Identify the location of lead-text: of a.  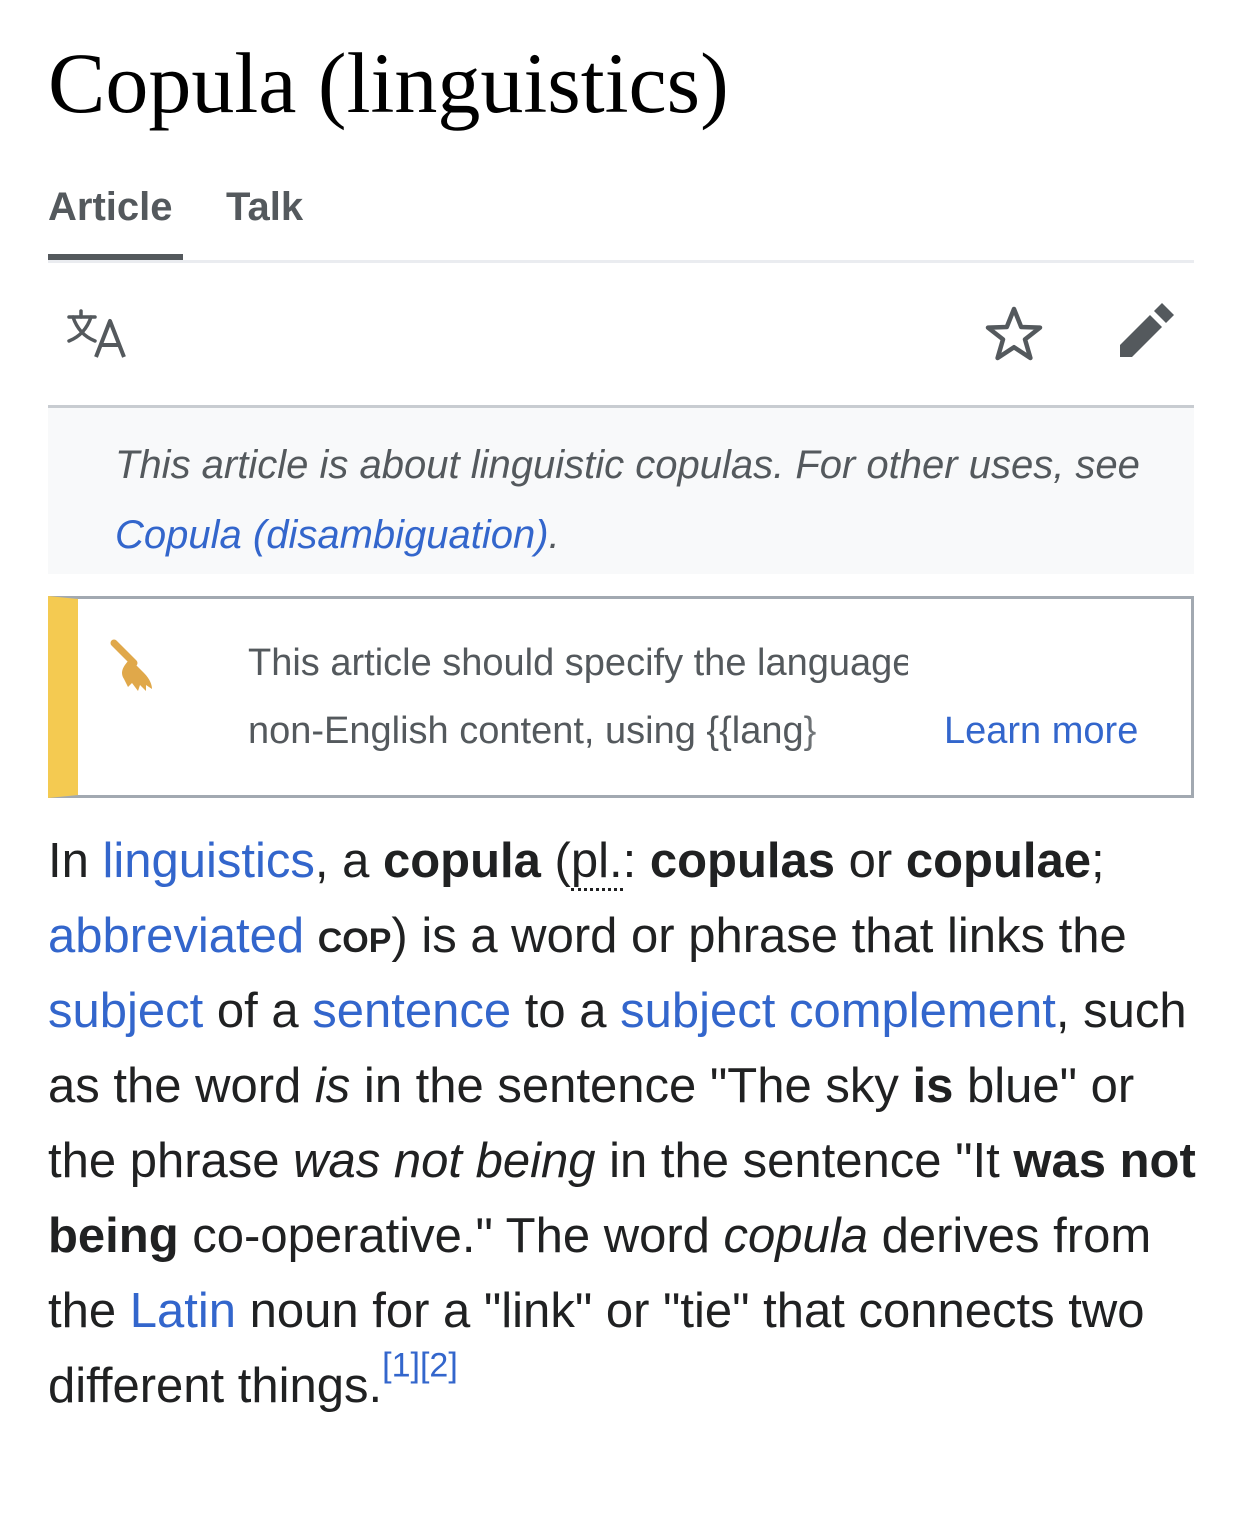
(258, 1011).